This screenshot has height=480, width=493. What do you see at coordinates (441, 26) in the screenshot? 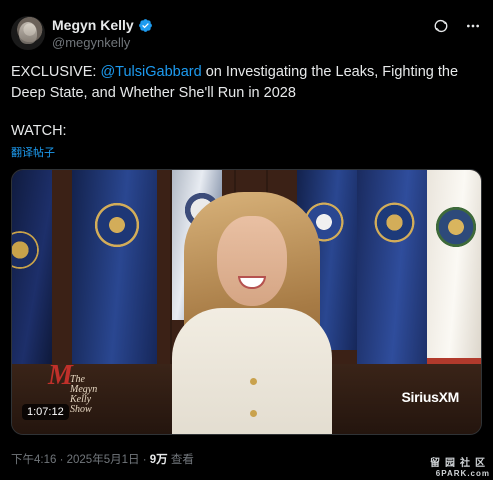
I see `grok-icon` at bounding box center [441, 26].